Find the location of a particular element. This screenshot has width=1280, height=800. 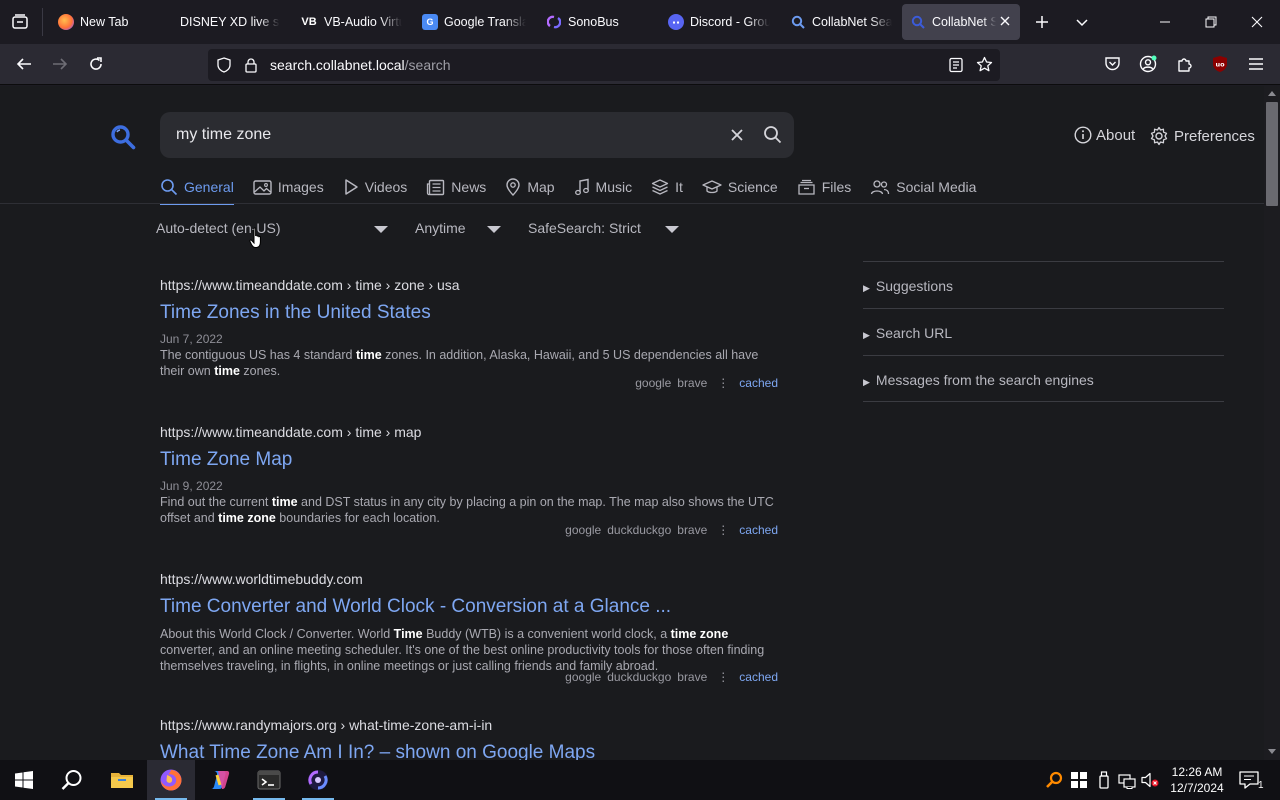

preferences-link: Preferences is located at coordinates (1202, 136).